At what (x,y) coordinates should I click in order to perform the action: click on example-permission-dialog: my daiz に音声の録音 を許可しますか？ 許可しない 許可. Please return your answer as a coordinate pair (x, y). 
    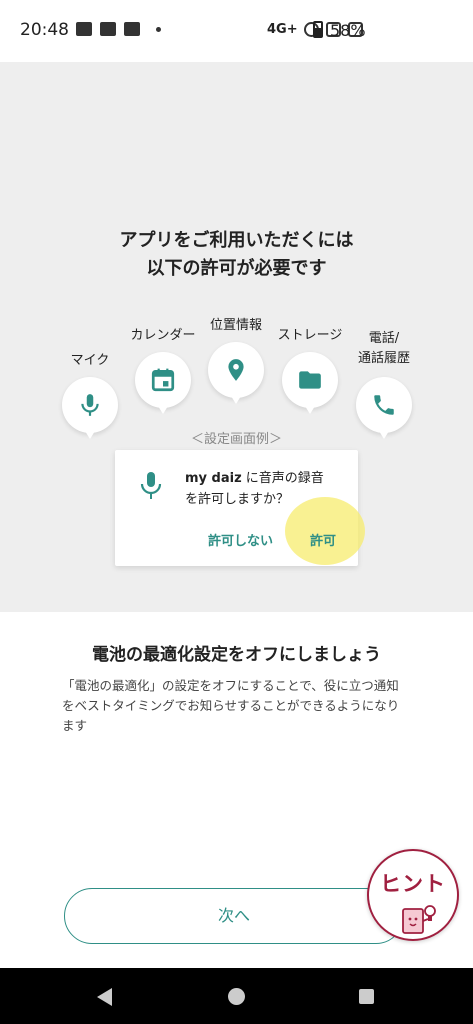
    Looking at the image, I should click on (240, 508).